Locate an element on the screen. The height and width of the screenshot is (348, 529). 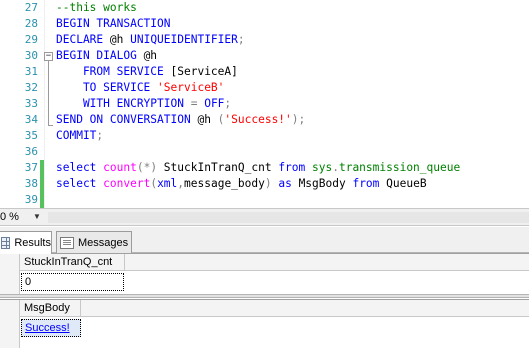
outline-end-tick is located at coordinates (50, 125).